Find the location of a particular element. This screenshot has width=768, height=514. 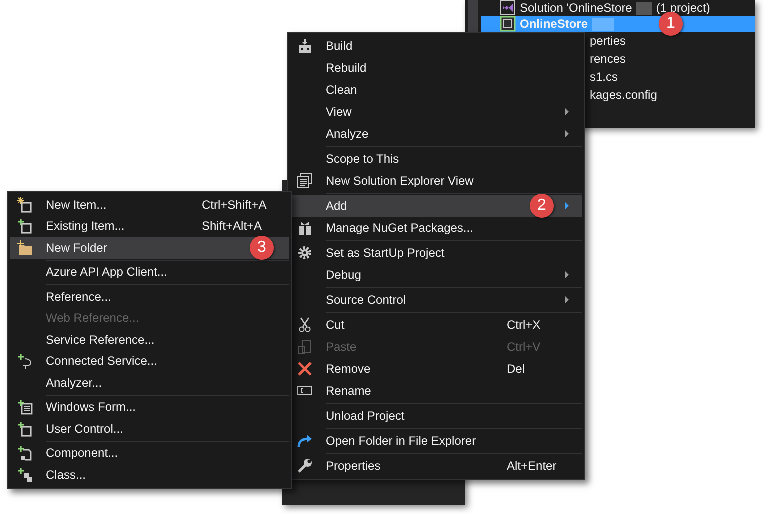

plus-blocks-icon is located at coordinates (25, 474).